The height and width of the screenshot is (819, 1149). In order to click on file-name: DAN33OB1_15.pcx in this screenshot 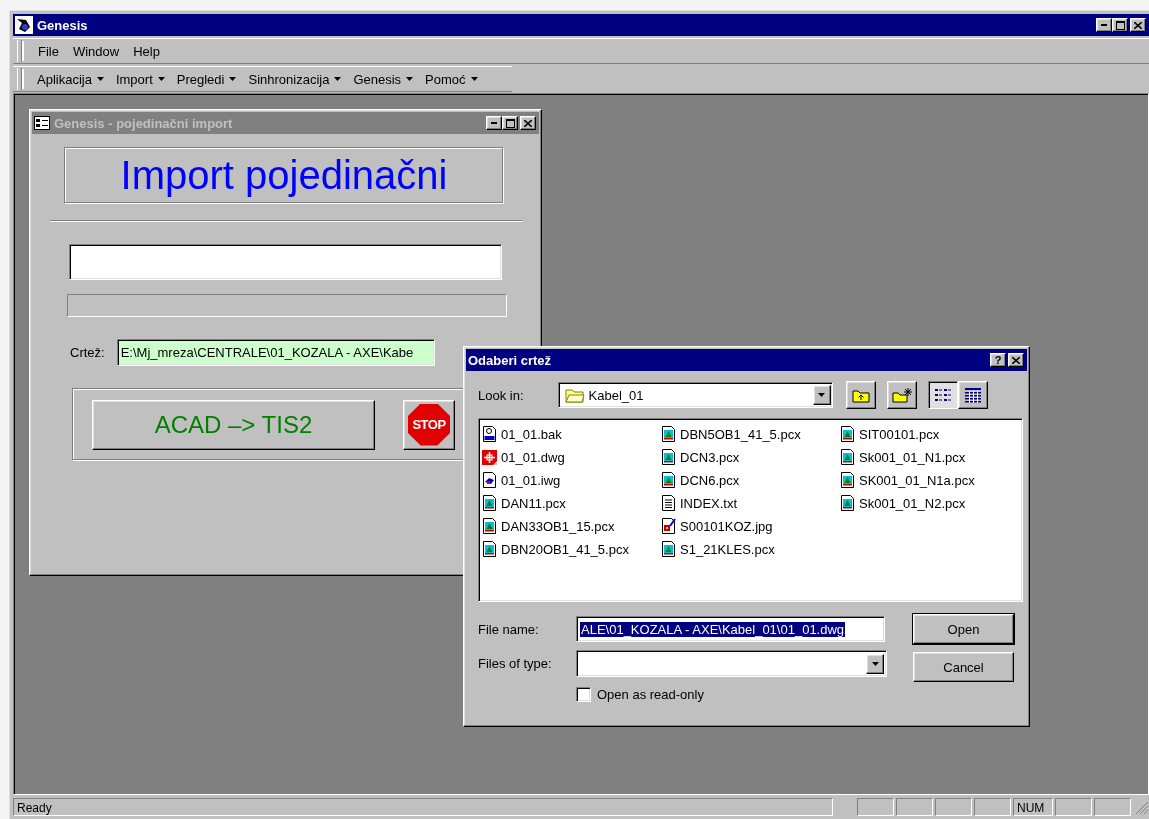, I will do `click(558, 526)`.